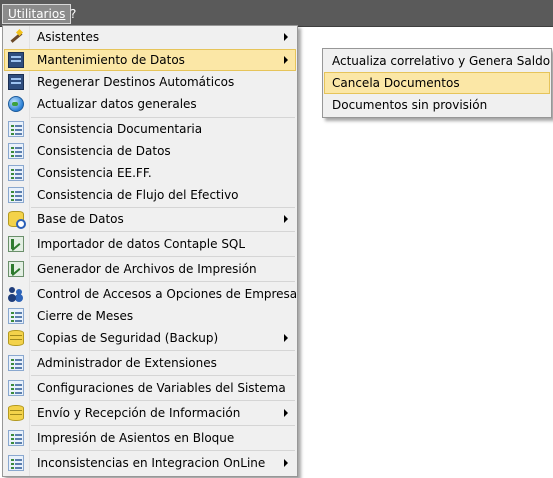 The image size is (553, 478). I want to click on menu-item-label: Asistentes, so click(68, 37).